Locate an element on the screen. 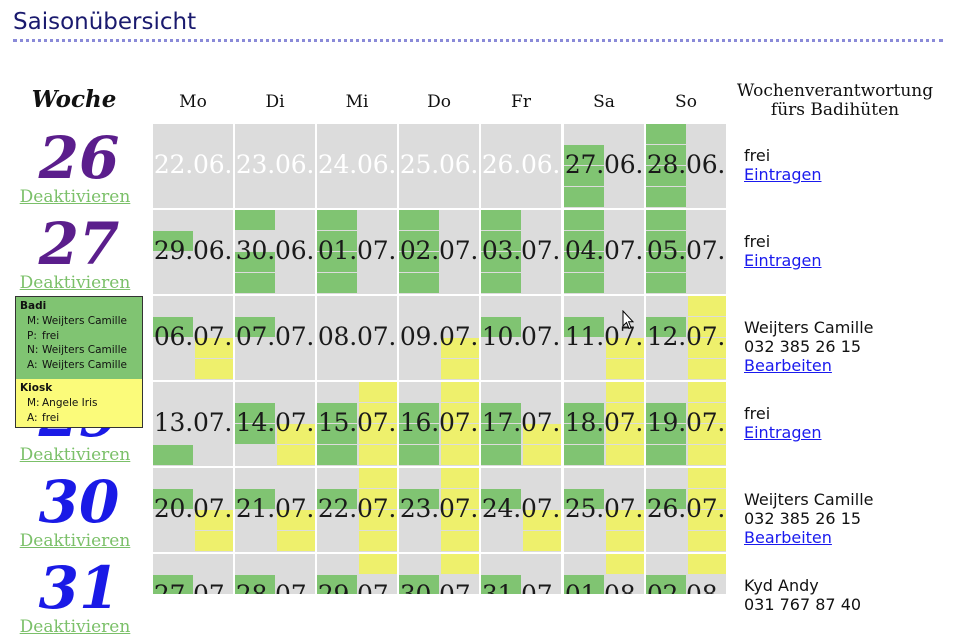 This screenshot has width=959, height=637. tooltip-person: frei is located at coordinates (51, 417).